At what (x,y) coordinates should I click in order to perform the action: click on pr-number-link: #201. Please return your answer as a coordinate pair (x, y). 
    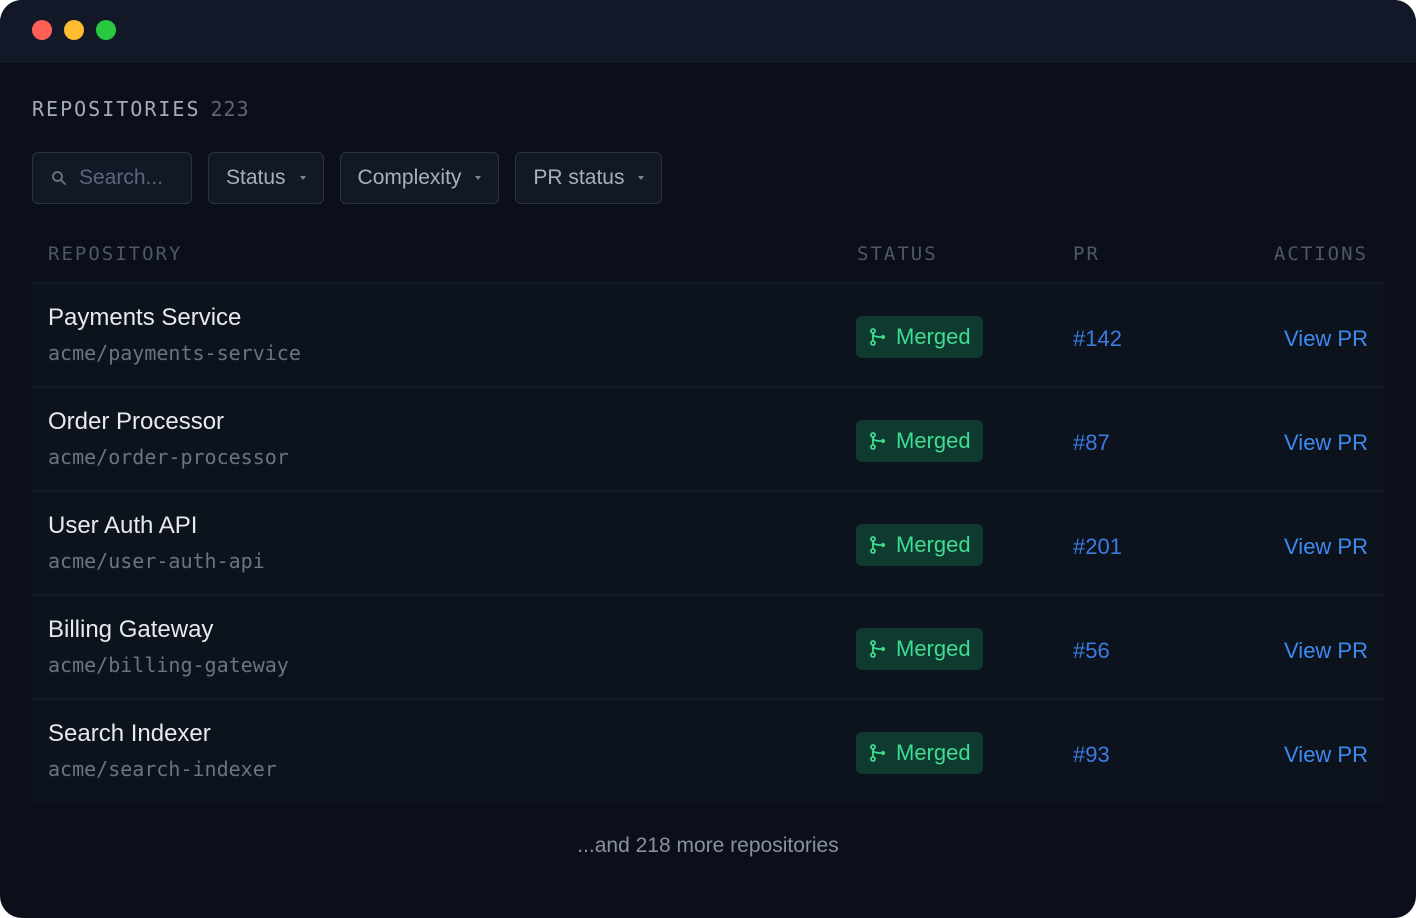
    Looking at the image, I should click on (1097, 547).